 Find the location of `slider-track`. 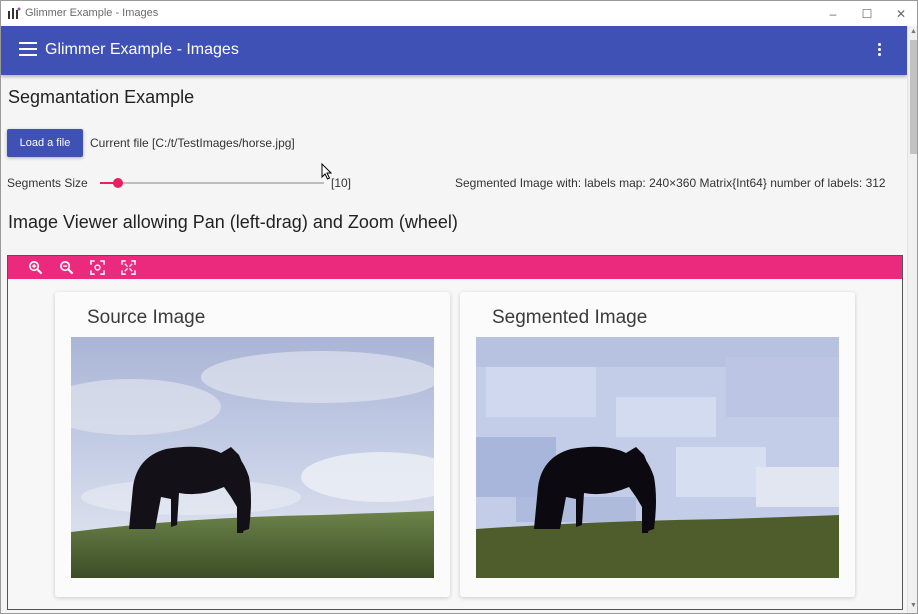

slider-track is located at coordinates (212, 183).